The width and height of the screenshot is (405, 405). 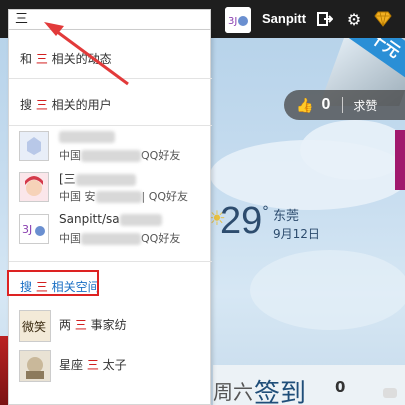 I want to click on search-input: 三, so click(x=109, y=19).